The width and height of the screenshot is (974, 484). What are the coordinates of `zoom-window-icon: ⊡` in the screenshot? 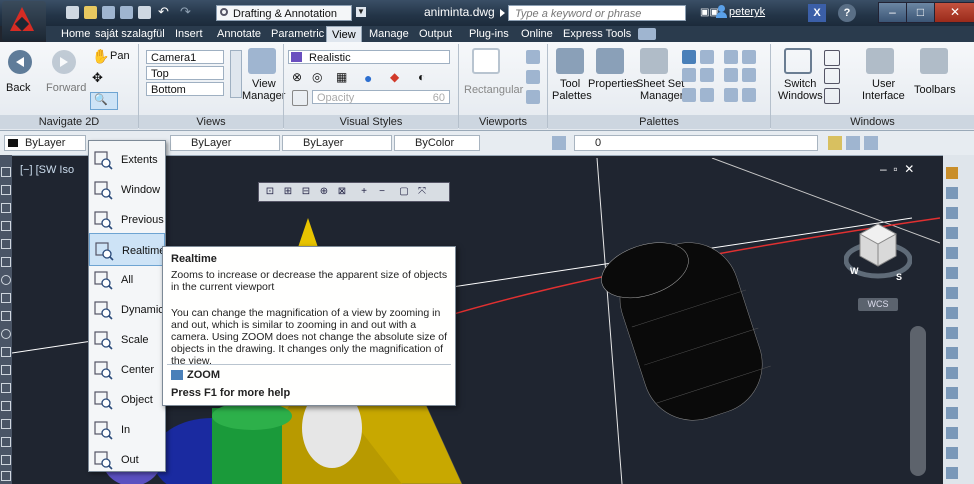 It's located at (270, 192).